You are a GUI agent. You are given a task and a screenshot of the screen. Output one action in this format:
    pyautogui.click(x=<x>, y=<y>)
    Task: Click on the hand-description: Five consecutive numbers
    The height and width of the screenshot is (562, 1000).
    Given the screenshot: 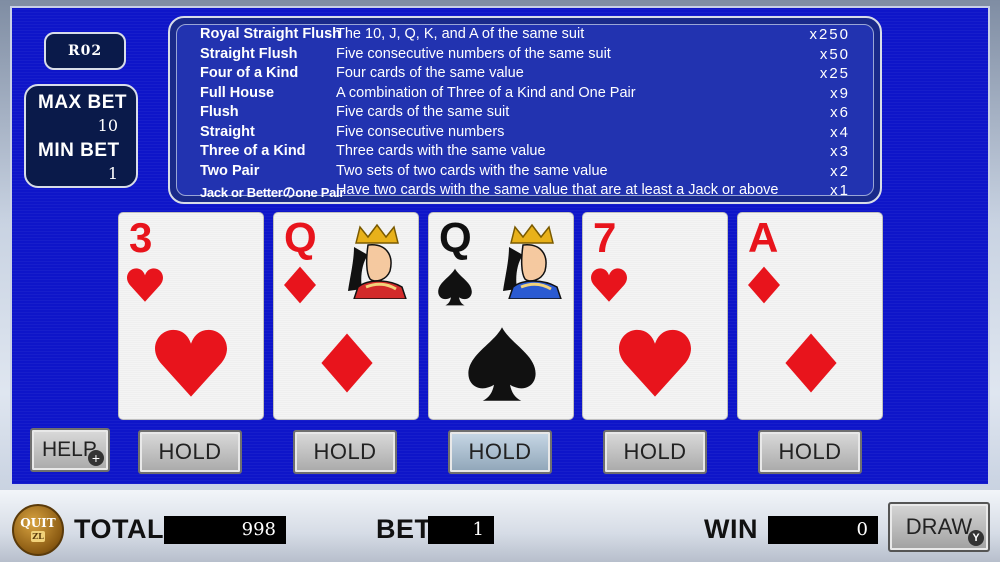 What is the action you would take?
    pyautogui.click(x=420, y=131)
    